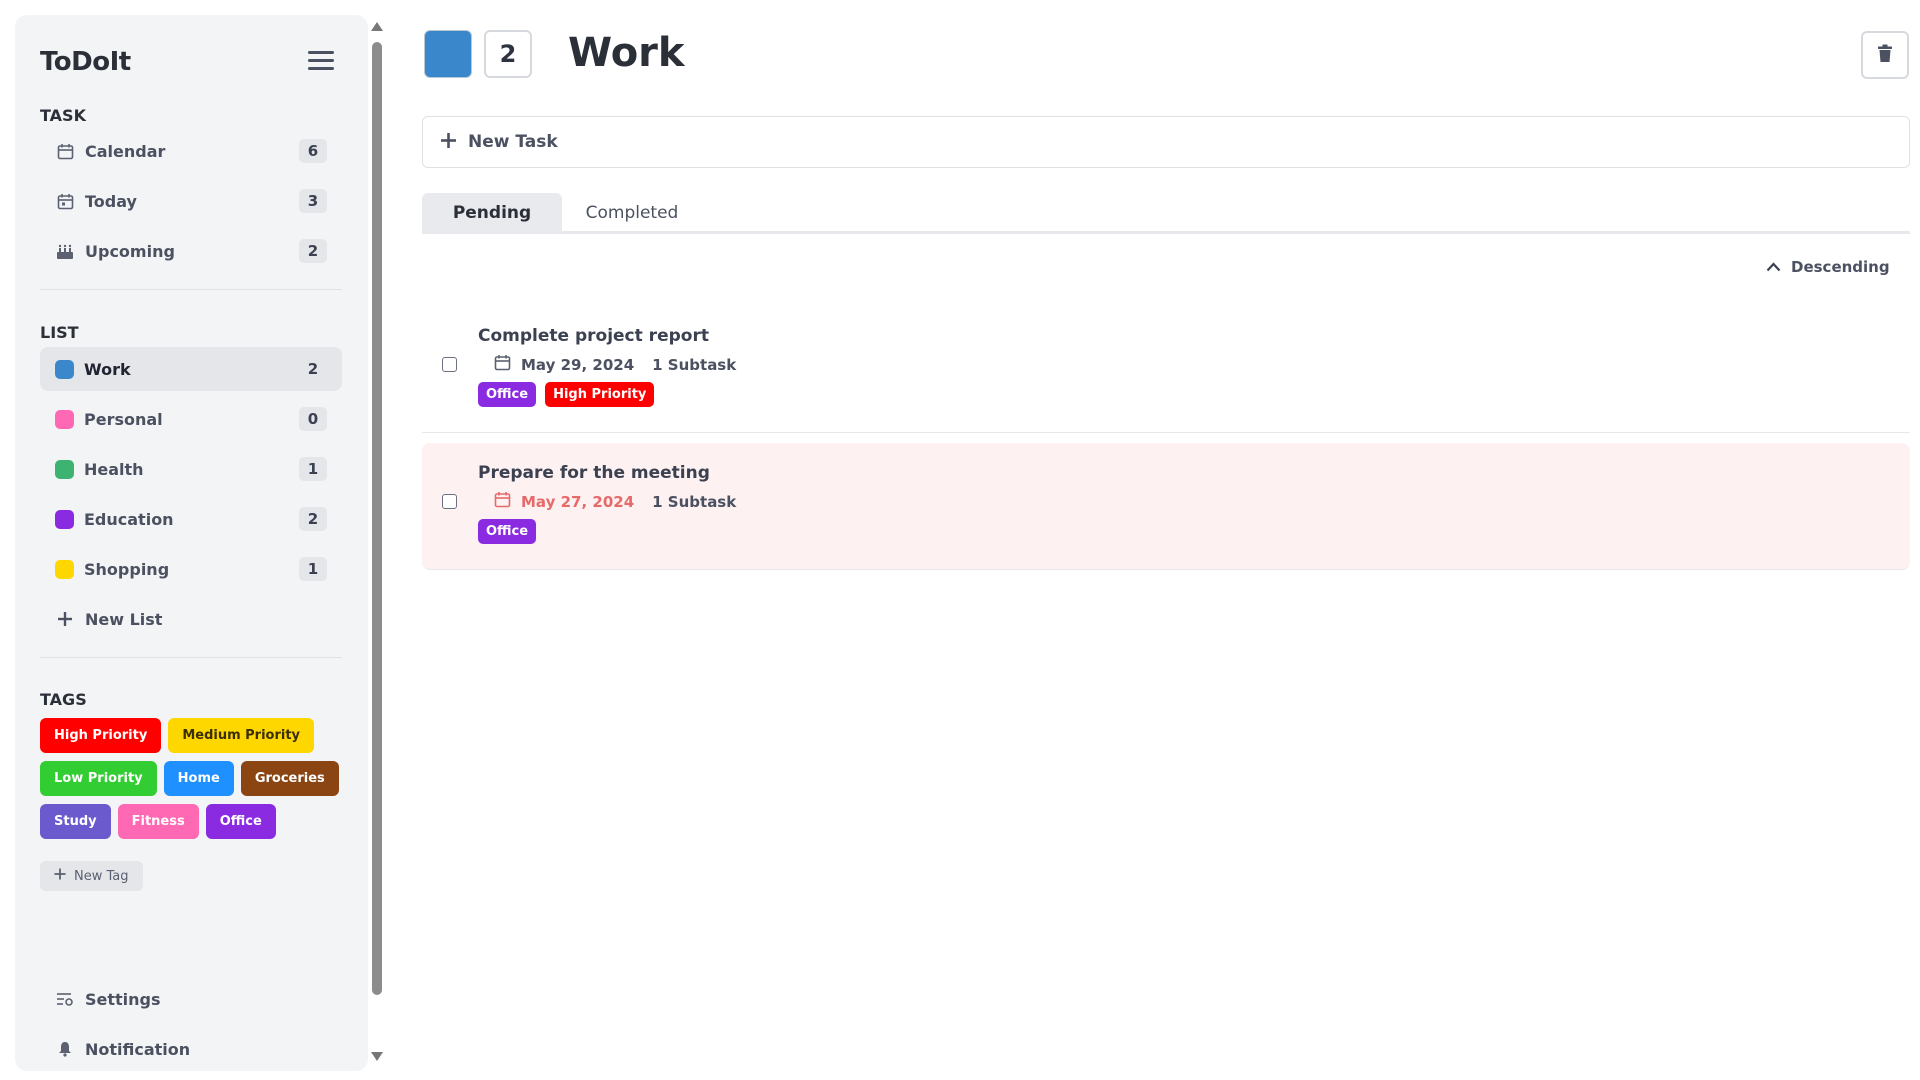 This screenshot has height=1080, width=1920. What do you see at coordinates (377, 1056) in the screenshot?
I see `scroll-down-arrow` at bounding box center [377, 1056].